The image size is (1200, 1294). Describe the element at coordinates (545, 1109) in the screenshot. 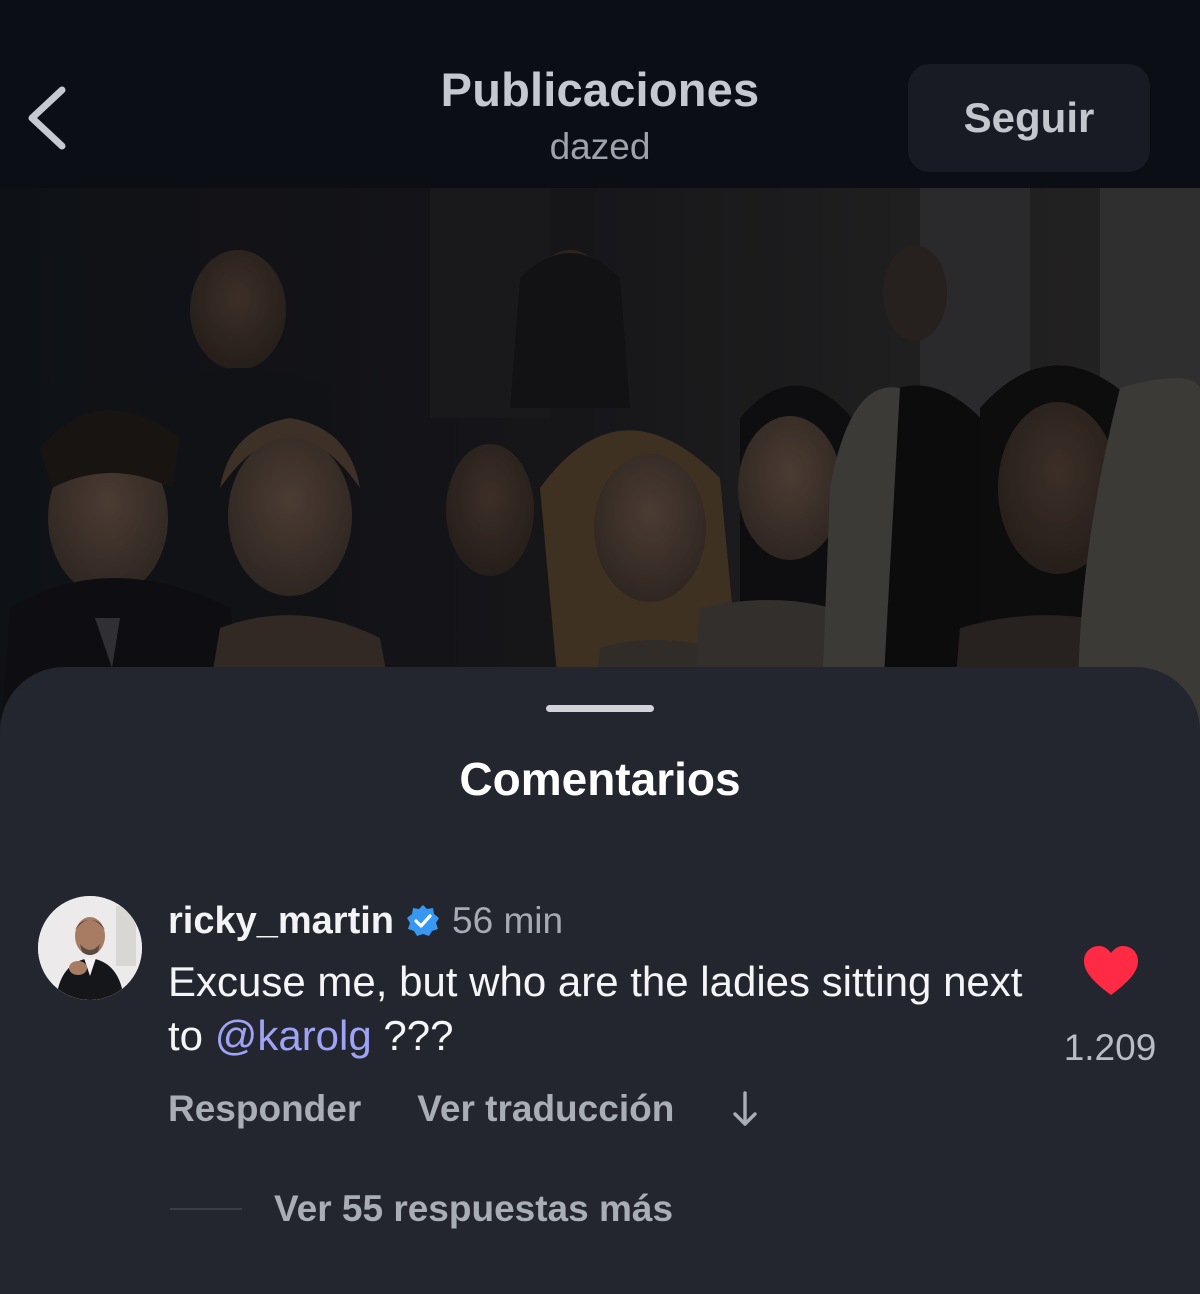

I see `translate-button: Ver traducción` at that location.